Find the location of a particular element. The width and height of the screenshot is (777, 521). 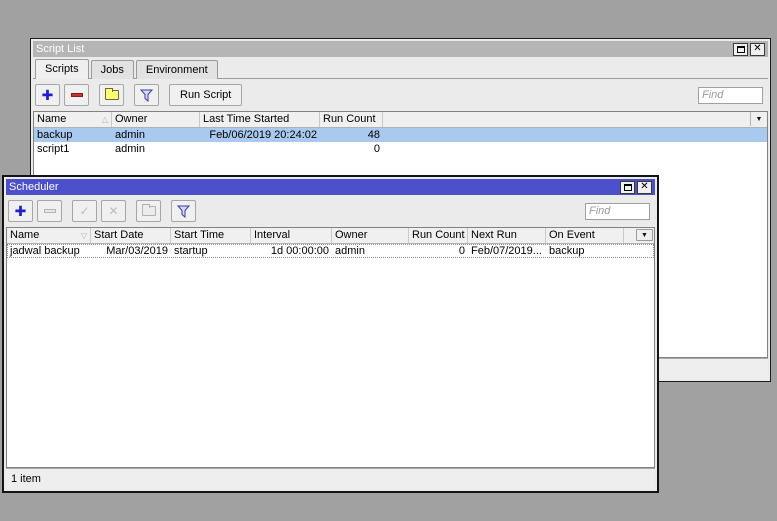

disable-button-disabled: ✕ is located at coordinates (113, 211).